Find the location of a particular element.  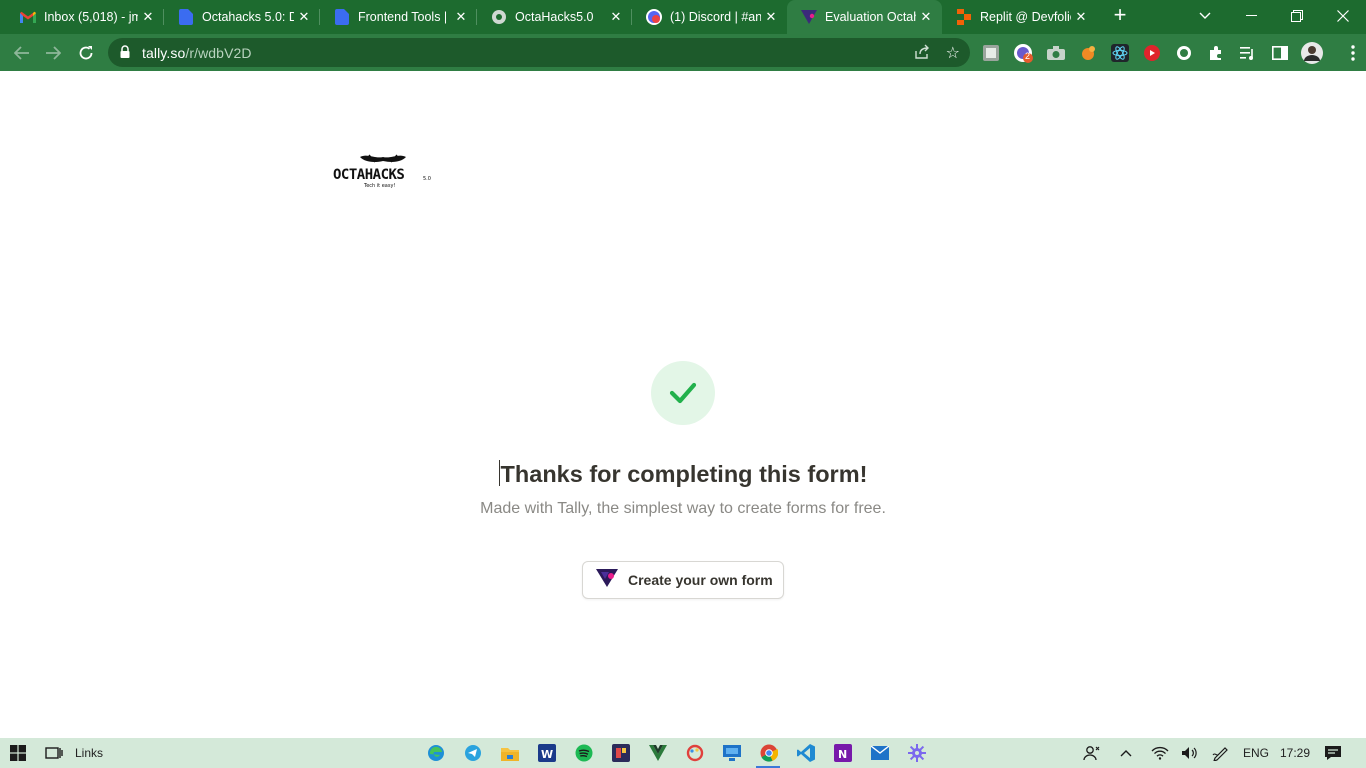

word-icon: W is located at coordinates (547, 753).